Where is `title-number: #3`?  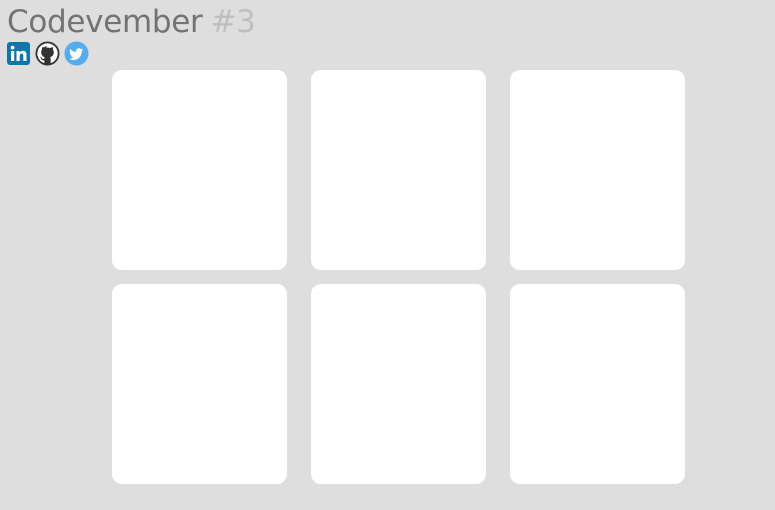 title-number: #3 is located at coordinates (233, 22).